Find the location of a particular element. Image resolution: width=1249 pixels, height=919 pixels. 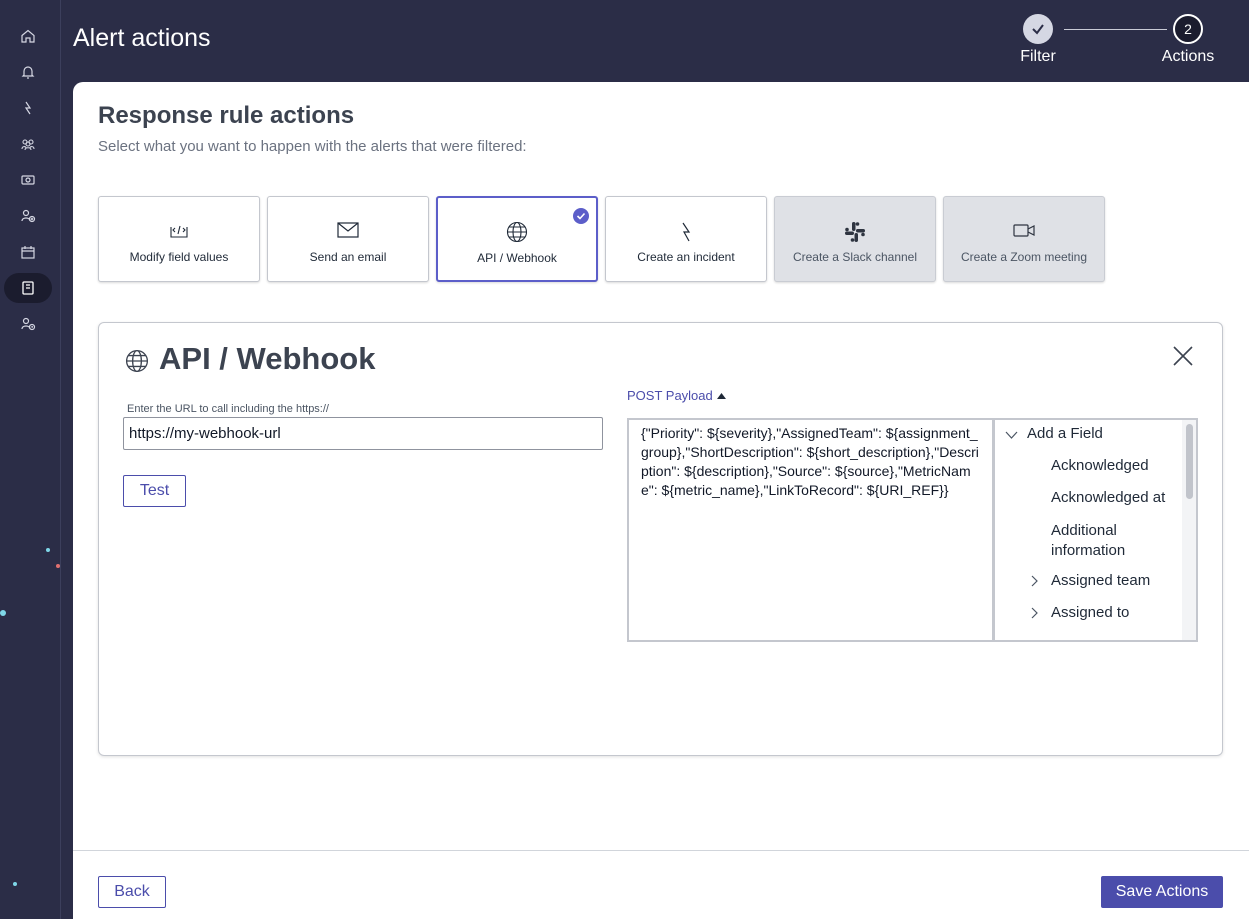

nav-incidents is located at coordinates (28, 108).